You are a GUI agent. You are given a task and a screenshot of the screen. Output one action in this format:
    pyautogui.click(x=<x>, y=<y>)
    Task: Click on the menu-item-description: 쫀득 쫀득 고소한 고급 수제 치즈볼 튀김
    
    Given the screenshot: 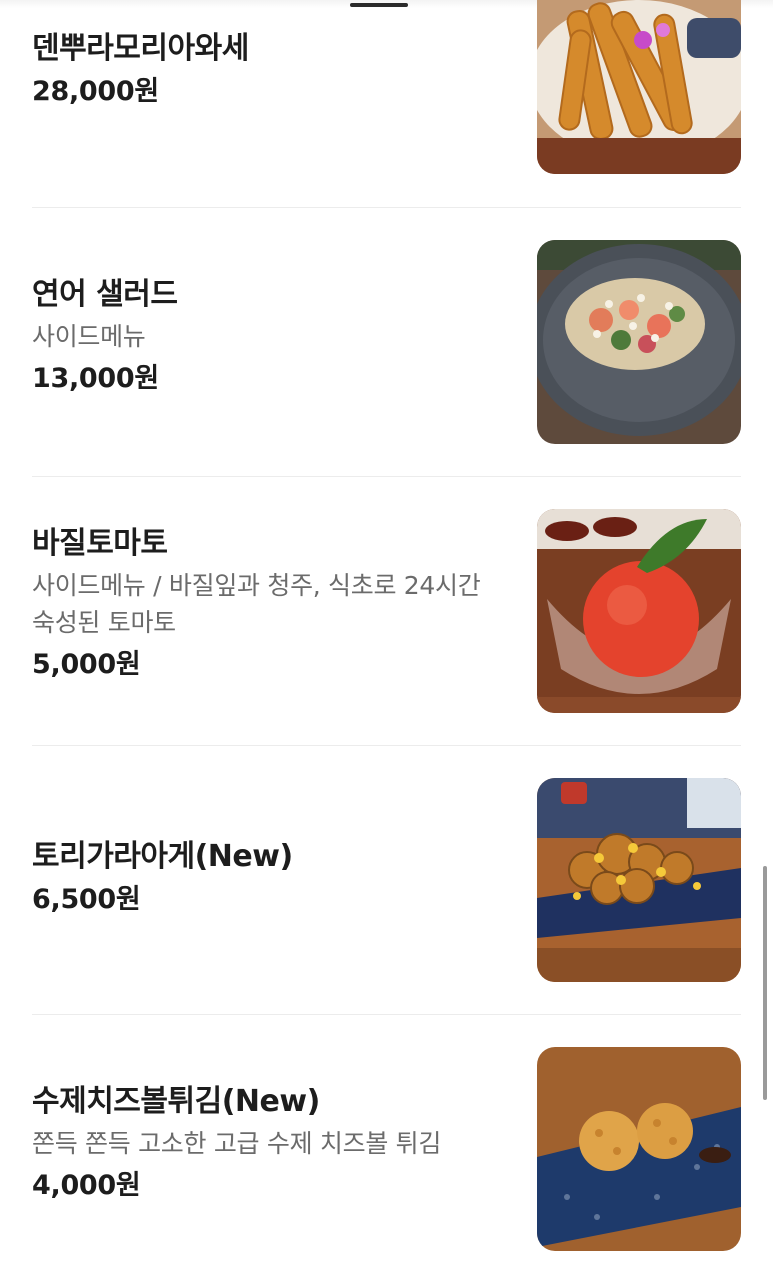 What is the action you would take?
    pyautogui.click(x=237, y=1143)
    